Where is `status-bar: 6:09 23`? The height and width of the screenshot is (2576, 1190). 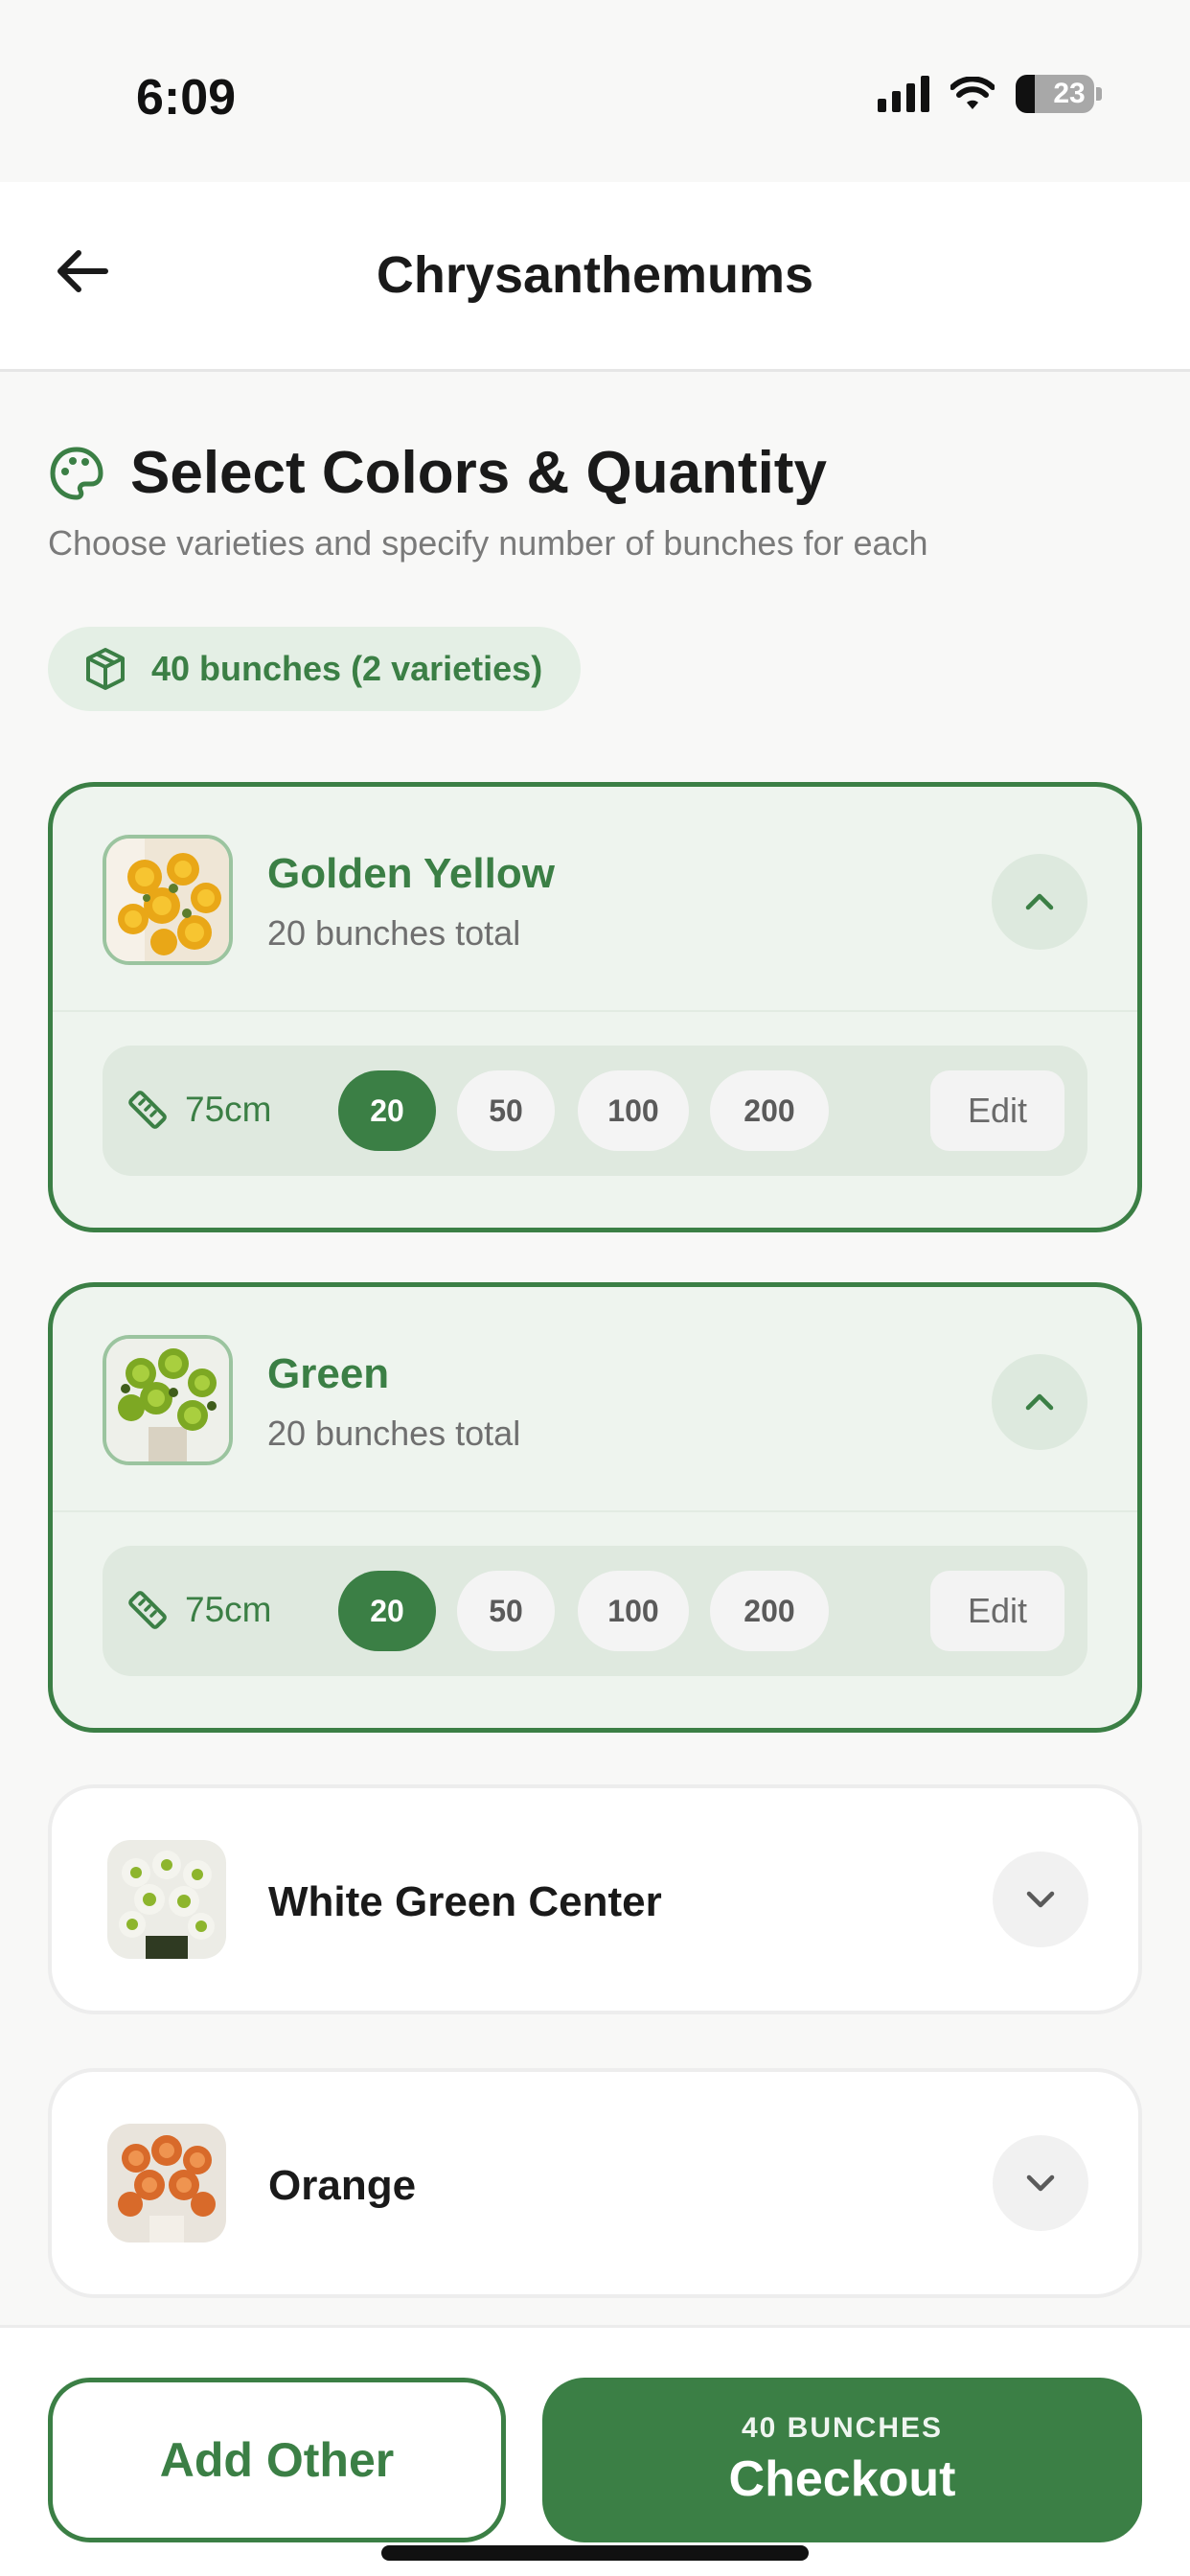 status-bar: 6:09 23 is located at coordinates (595, 91).